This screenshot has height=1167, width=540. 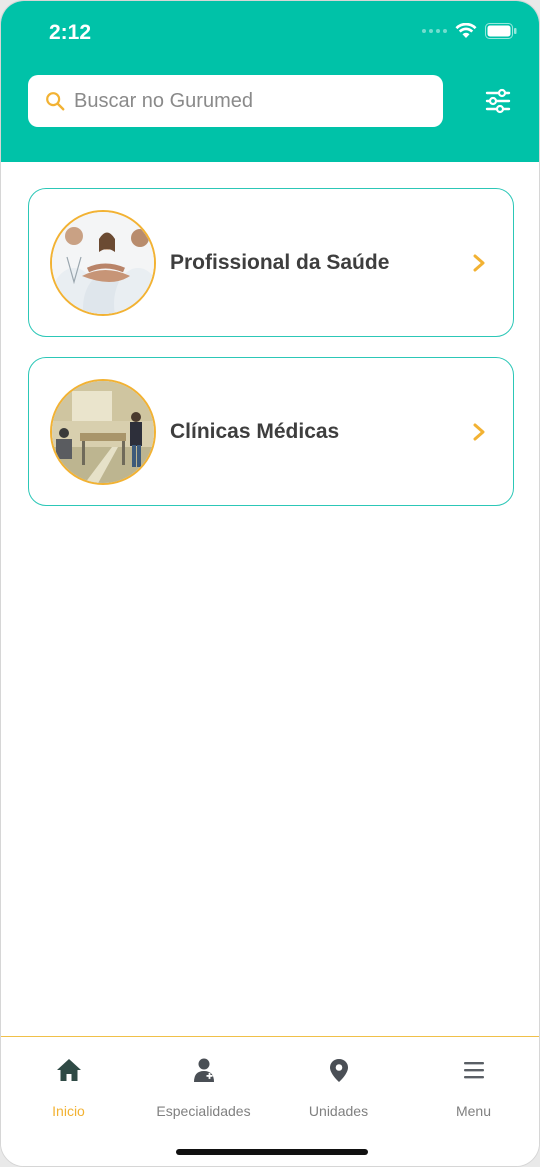 I want to click on nav-item-inicio: Inicio, so click(x=68, y=1087).